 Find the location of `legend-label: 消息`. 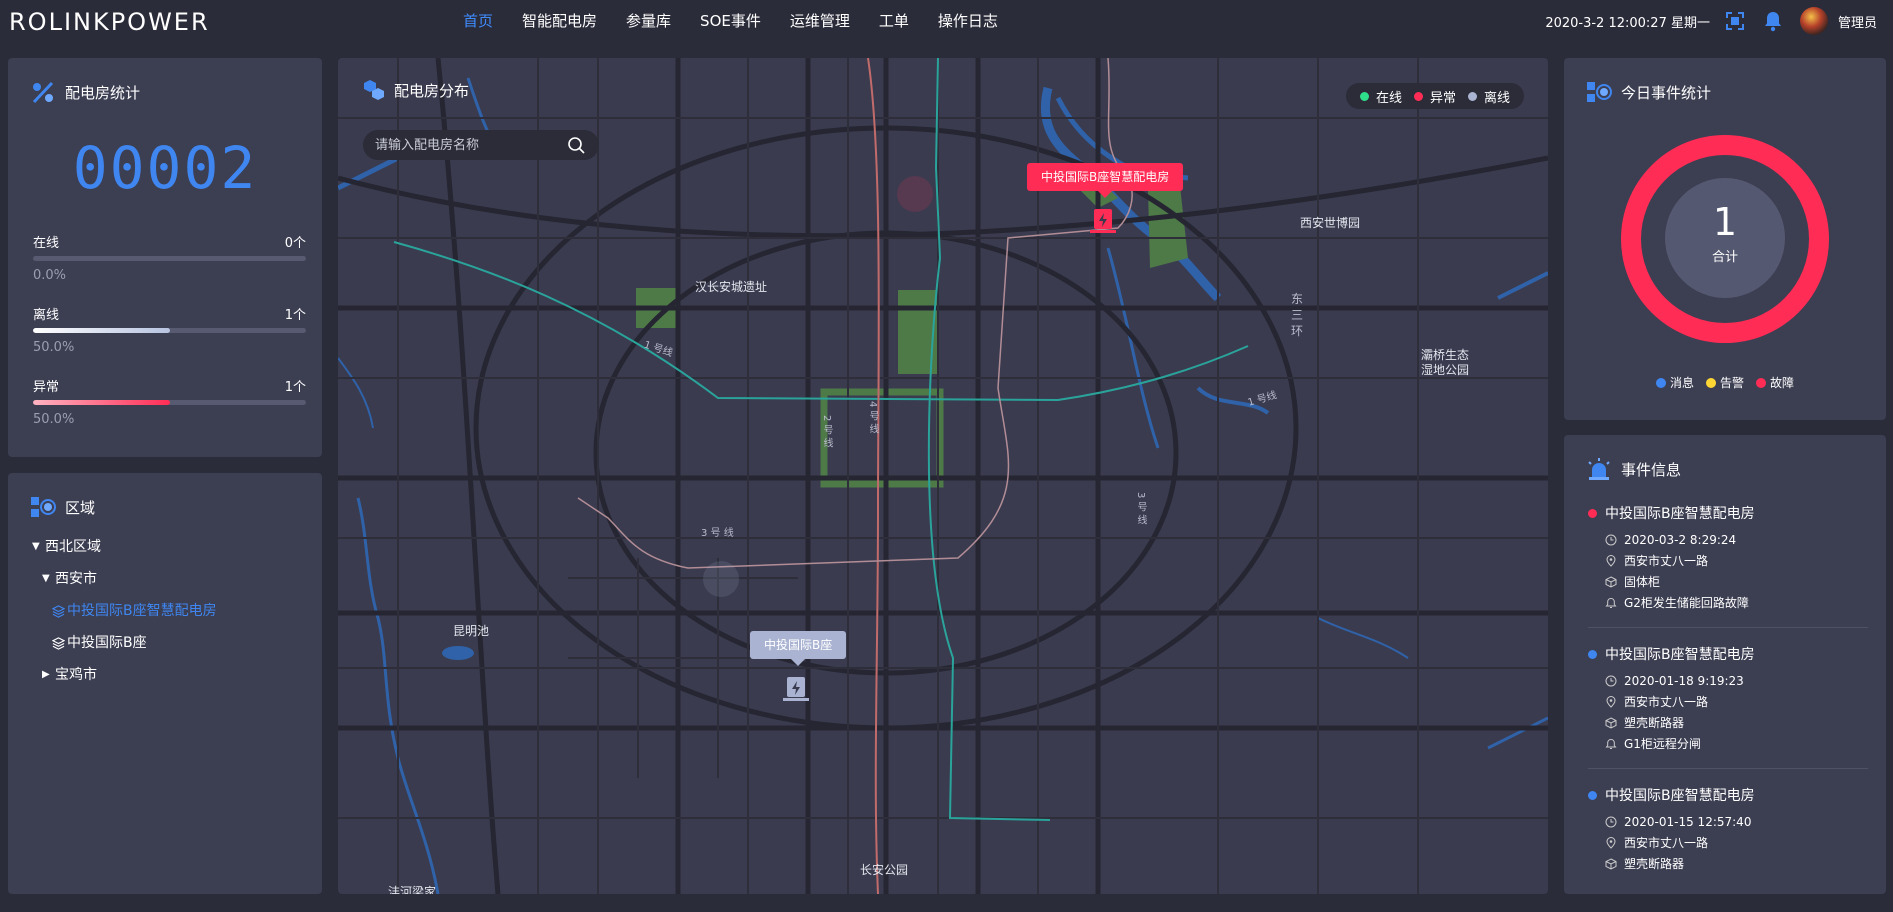

legend-label: 消息 is located at coordinates (1681, 383).